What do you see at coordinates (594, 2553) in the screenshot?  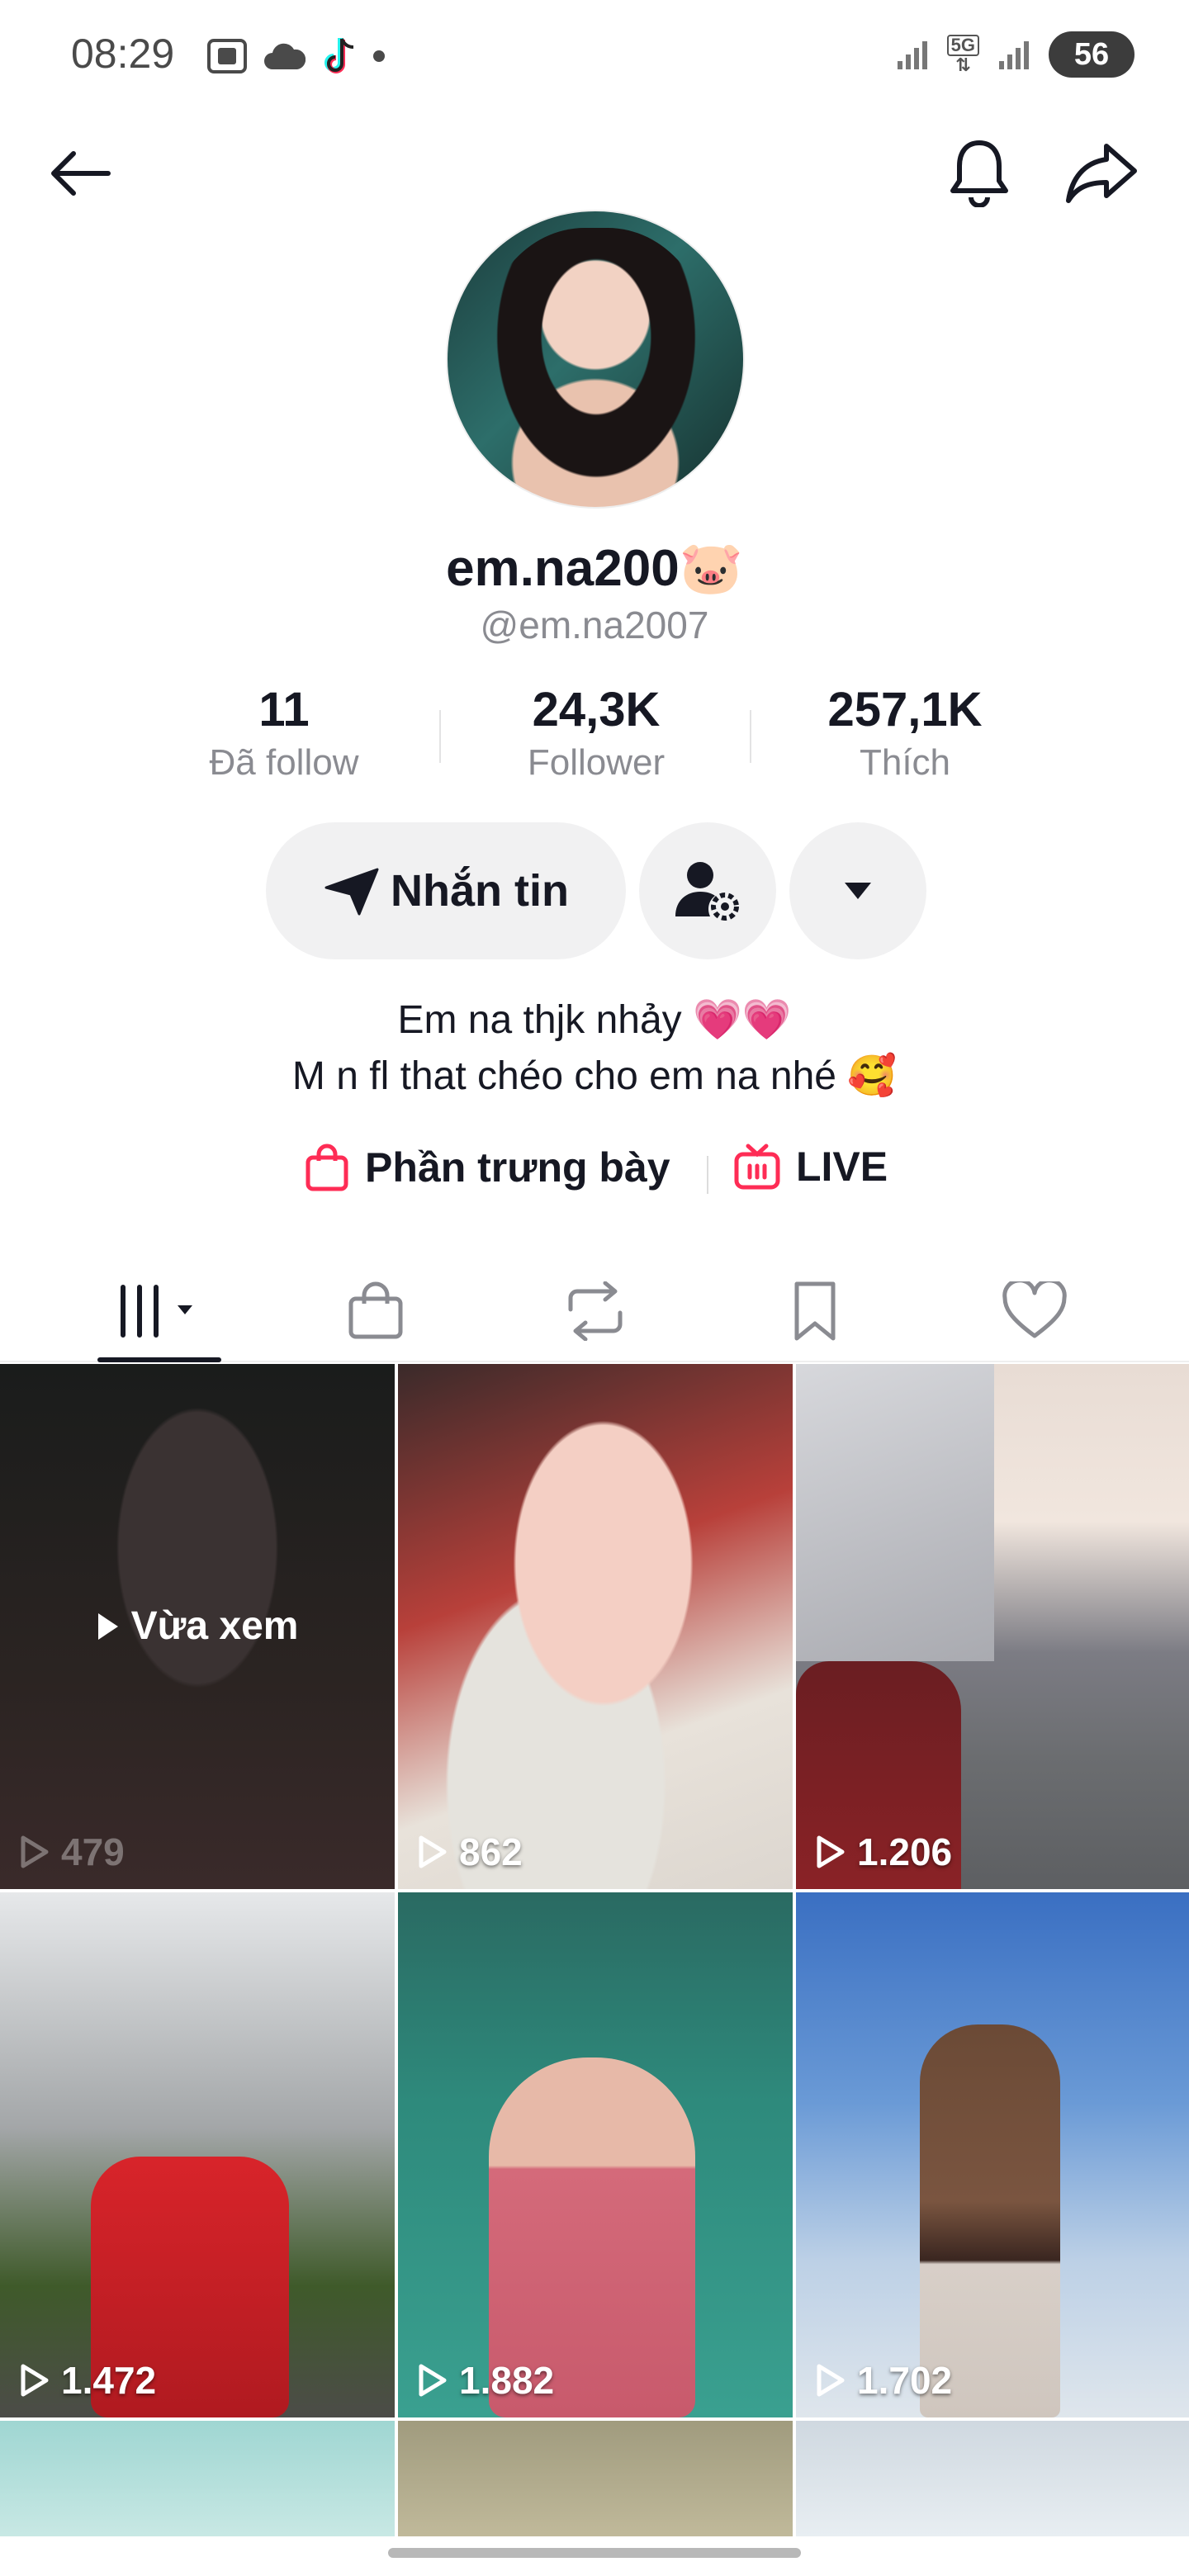 I see `home-indicator` at bounding box center [594, 2553].